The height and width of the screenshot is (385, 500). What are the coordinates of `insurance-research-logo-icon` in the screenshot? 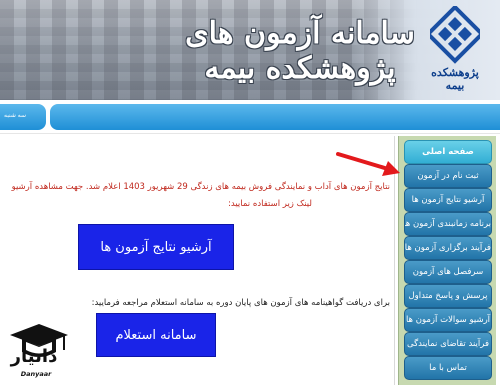 It's located at (455, 35).